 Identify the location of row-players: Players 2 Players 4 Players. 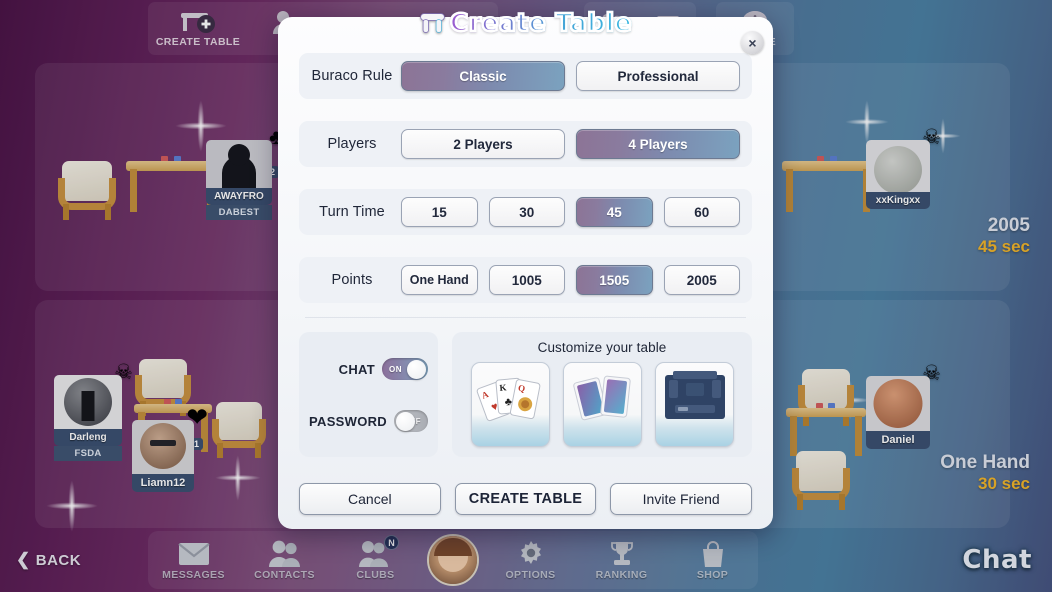
(525, 144).